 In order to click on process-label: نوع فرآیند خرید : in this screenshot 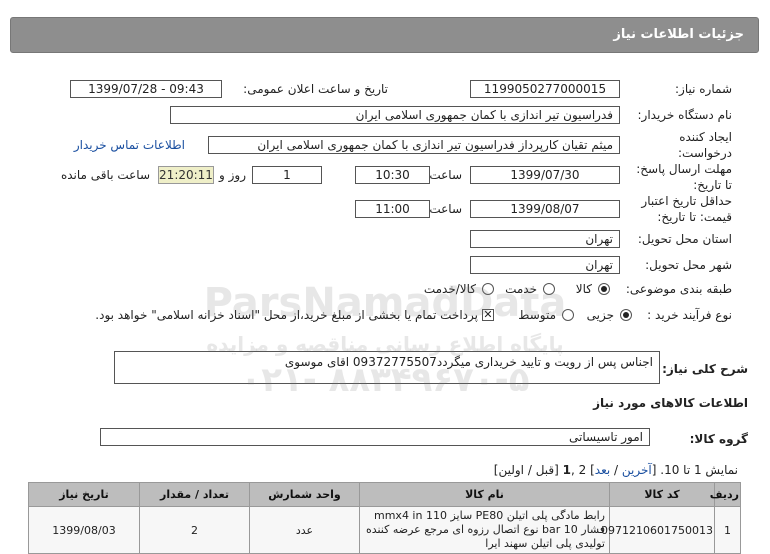, I will do `click(689, 315)`.